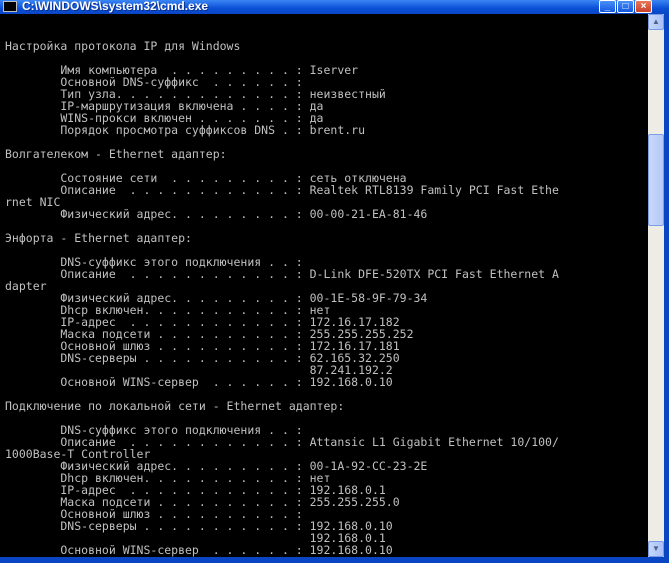  I want to click on console-line: Волгателеком - Ethernet адаптер:, so click(116, 154).